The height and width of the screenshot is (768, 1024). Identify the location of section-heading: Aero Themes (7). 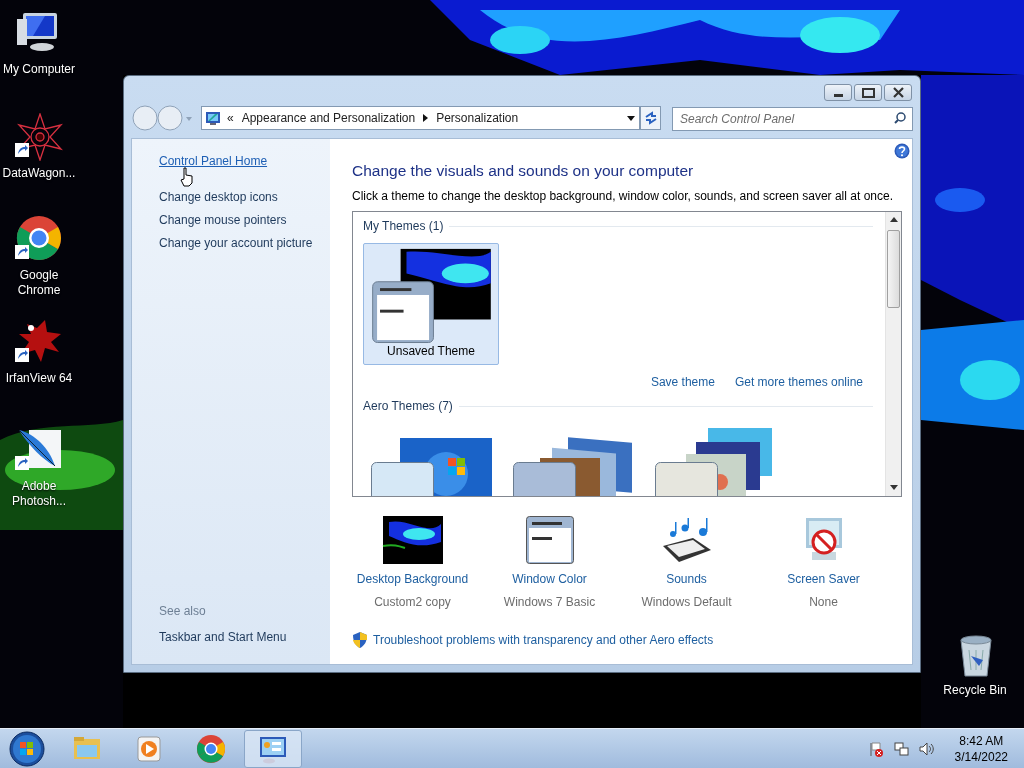
(408, 406).